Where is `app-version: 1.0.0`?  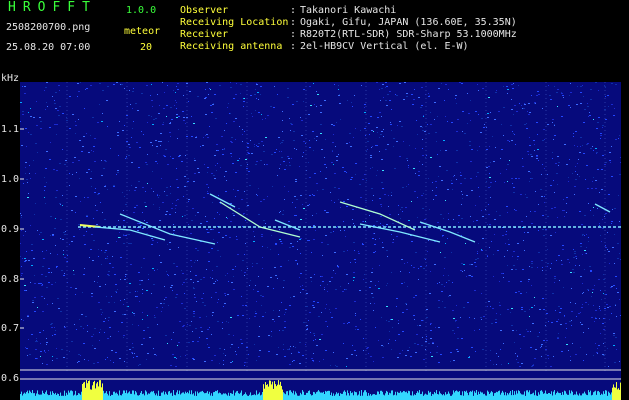 app-version: 1.0.0 is located at coordinates (141, 10).